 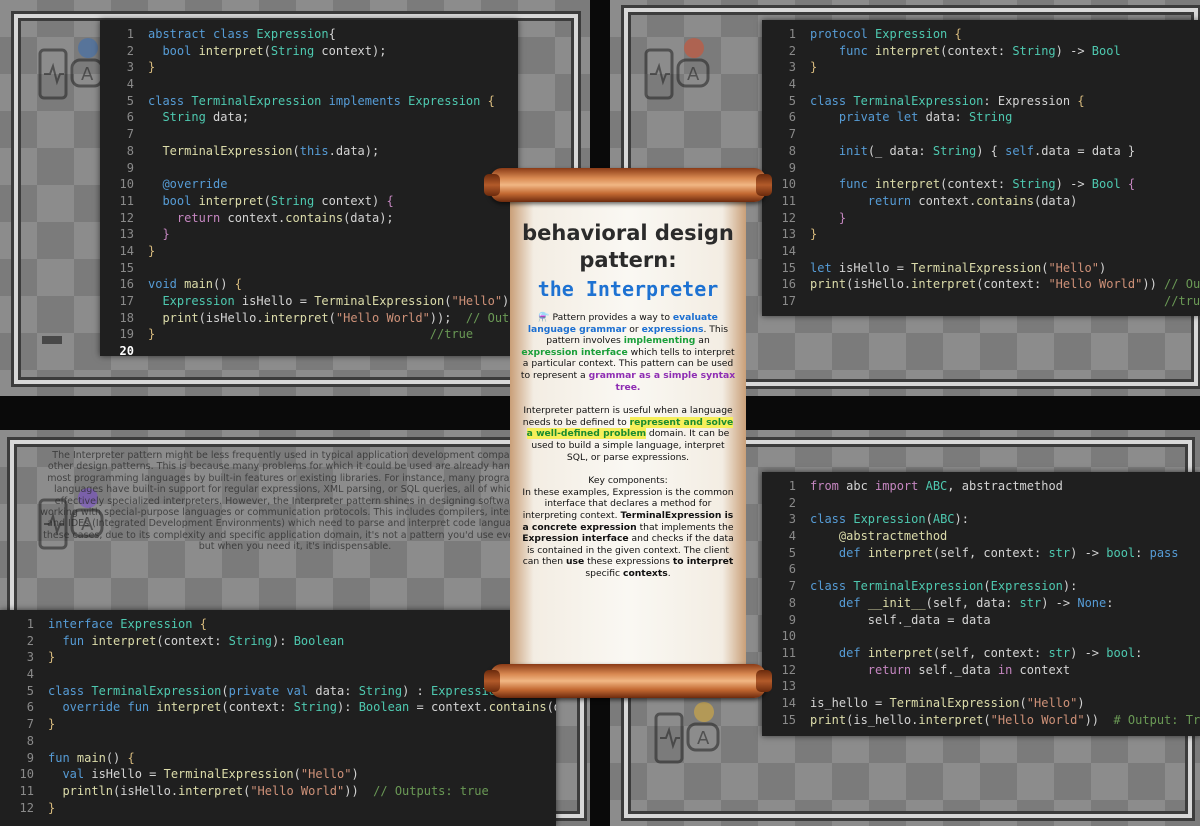 I want to click on code-token: (), so click(x=116, y=757).